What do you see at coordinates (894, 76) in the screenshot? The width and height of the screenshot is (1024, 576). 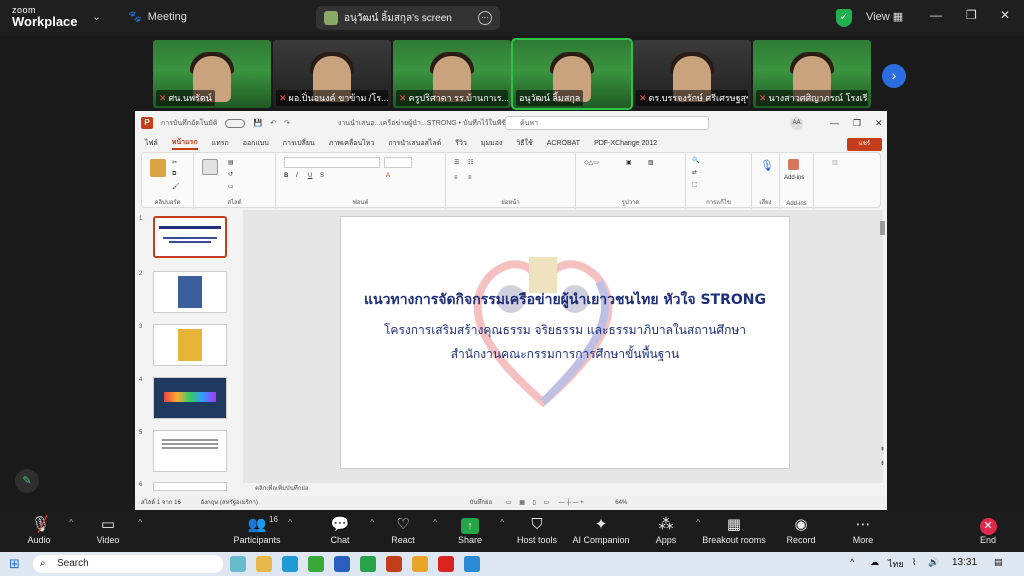 I see `next-page-arrow-icon: ›` at bounding box center [894, 76].